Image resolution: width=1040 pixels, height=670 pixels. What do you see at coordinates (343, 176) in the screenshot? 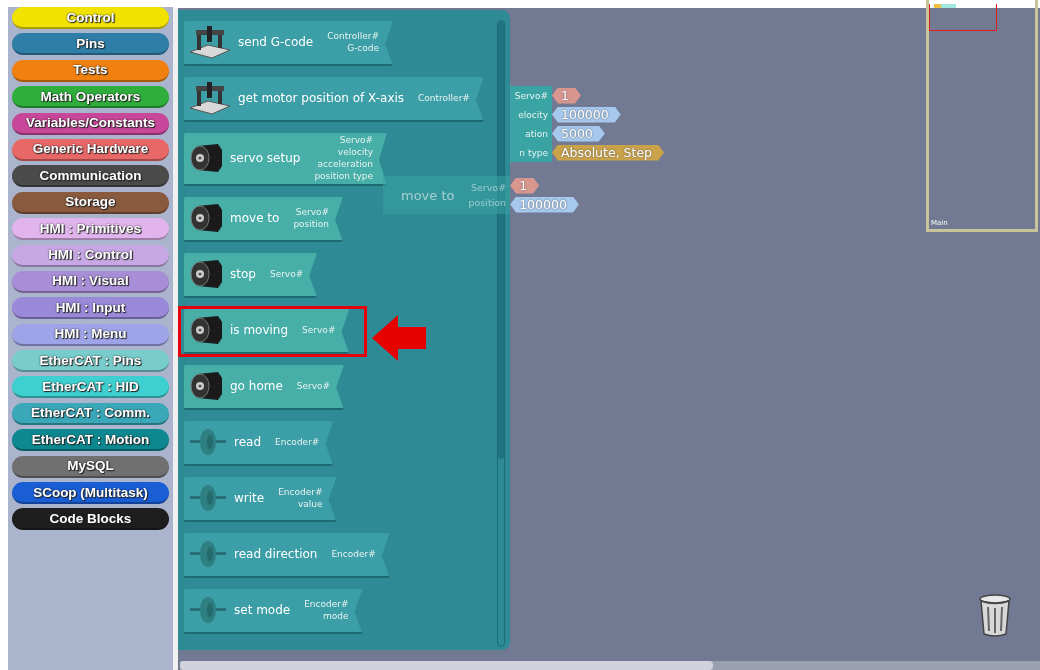
I see `parameter-label: position type` at bounding box center [343, 176].